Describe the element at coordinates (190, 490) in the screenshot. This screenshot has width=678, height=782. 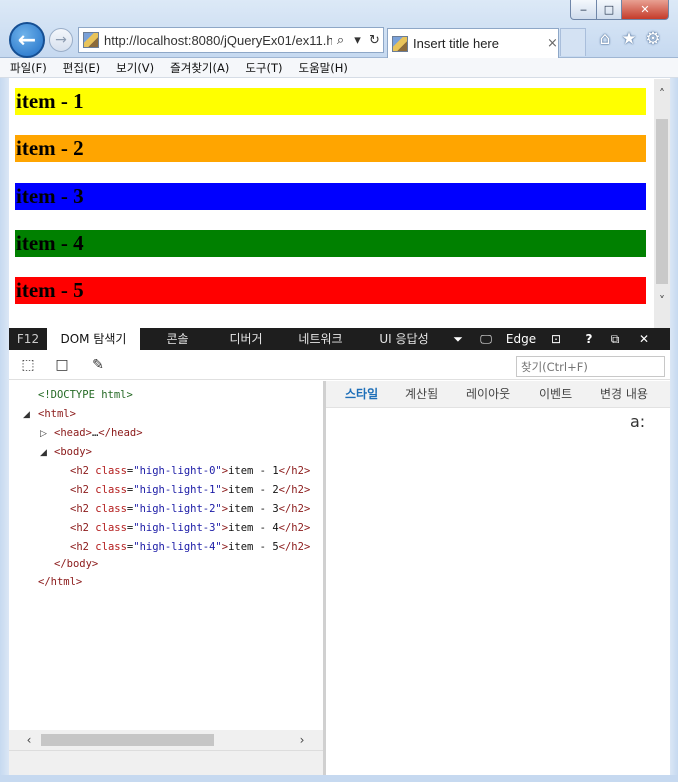
I see `tree-h2-row: <h2 class="high-light-1">item - 2</h2>` at that location.